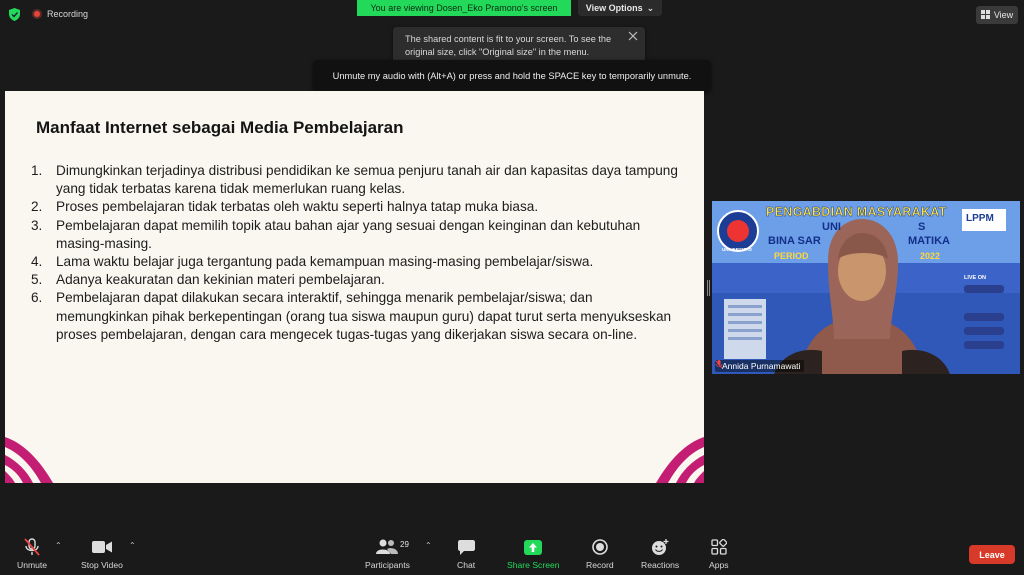 This screenshot has height=575, width=1024. I want to click on chevron-down-icon: ⌄, so click(650, 7).